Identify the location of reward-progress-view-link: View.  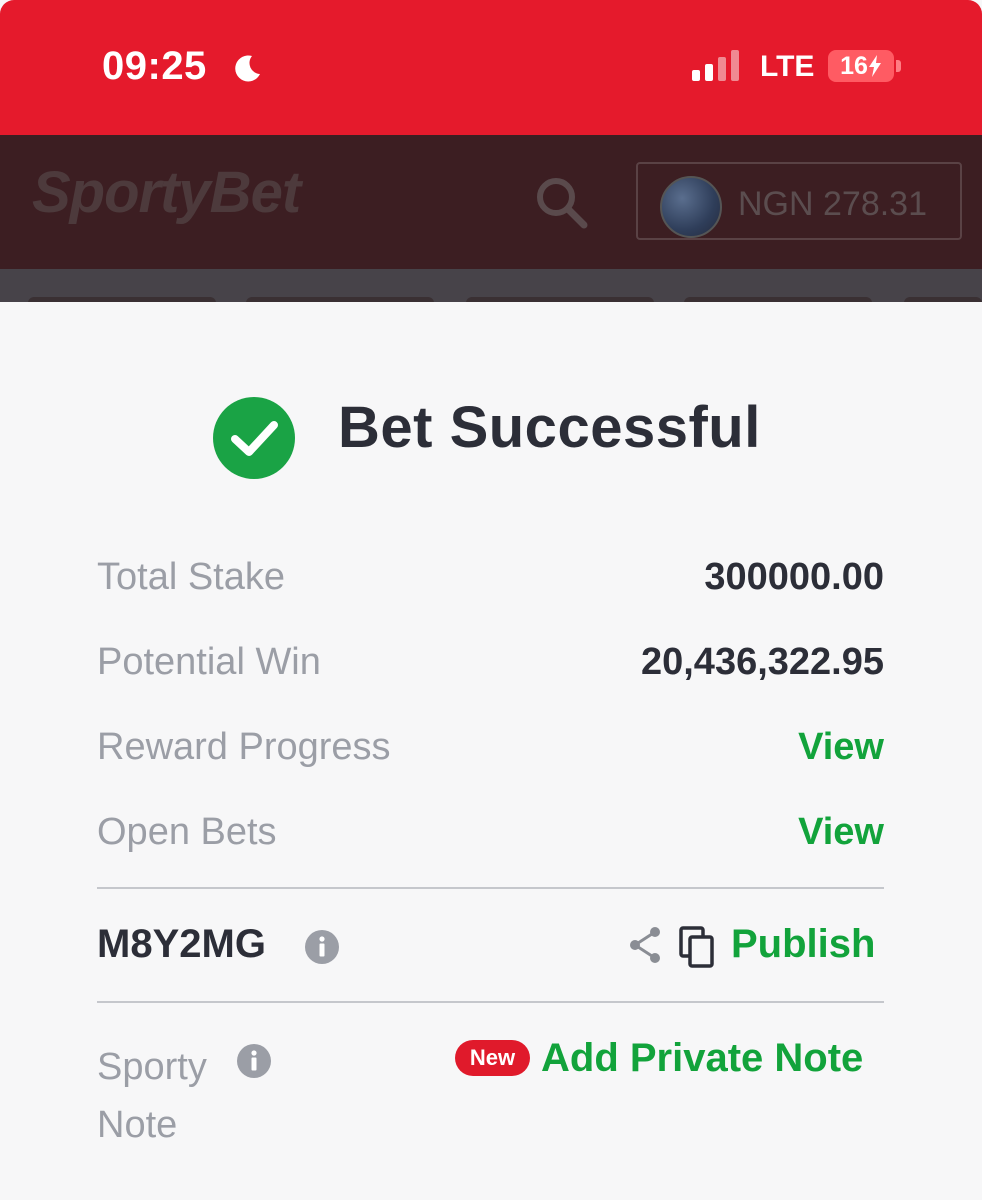
(841, 747).